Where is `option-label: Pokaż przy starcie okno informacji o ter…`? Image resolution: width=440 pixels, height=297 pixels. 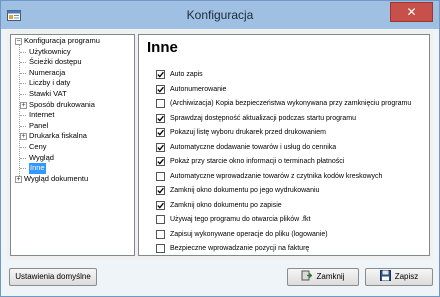
option-label: Pokaż przy starcie okno informacji o ter… is located at coordinates (257, 161).